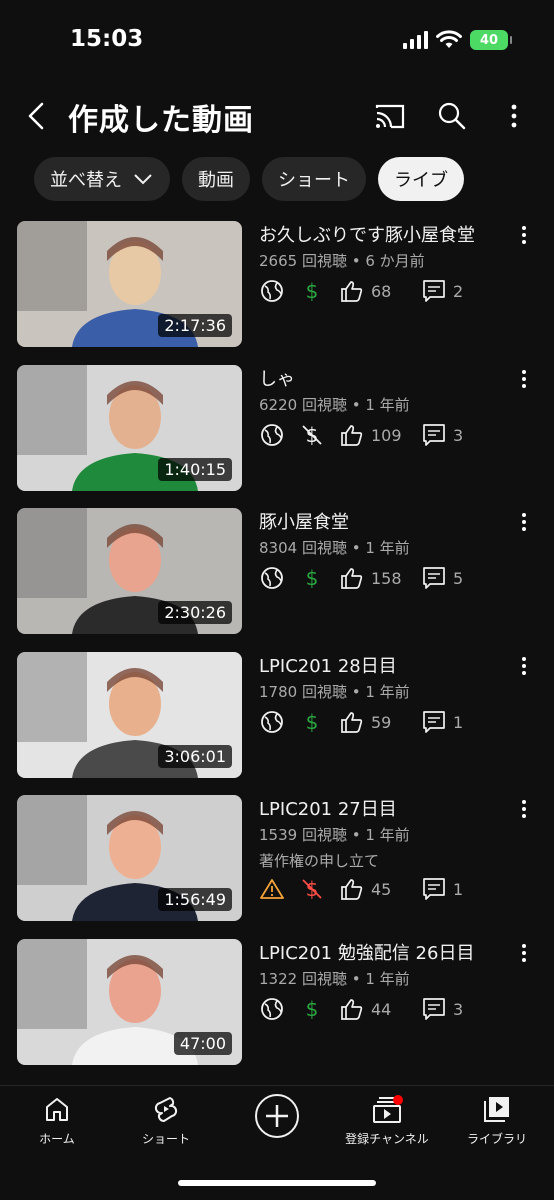  Describe the element at coordinates (304, 521) in the screenshot. I see `video-title: 豚小屋食堂` at that location.